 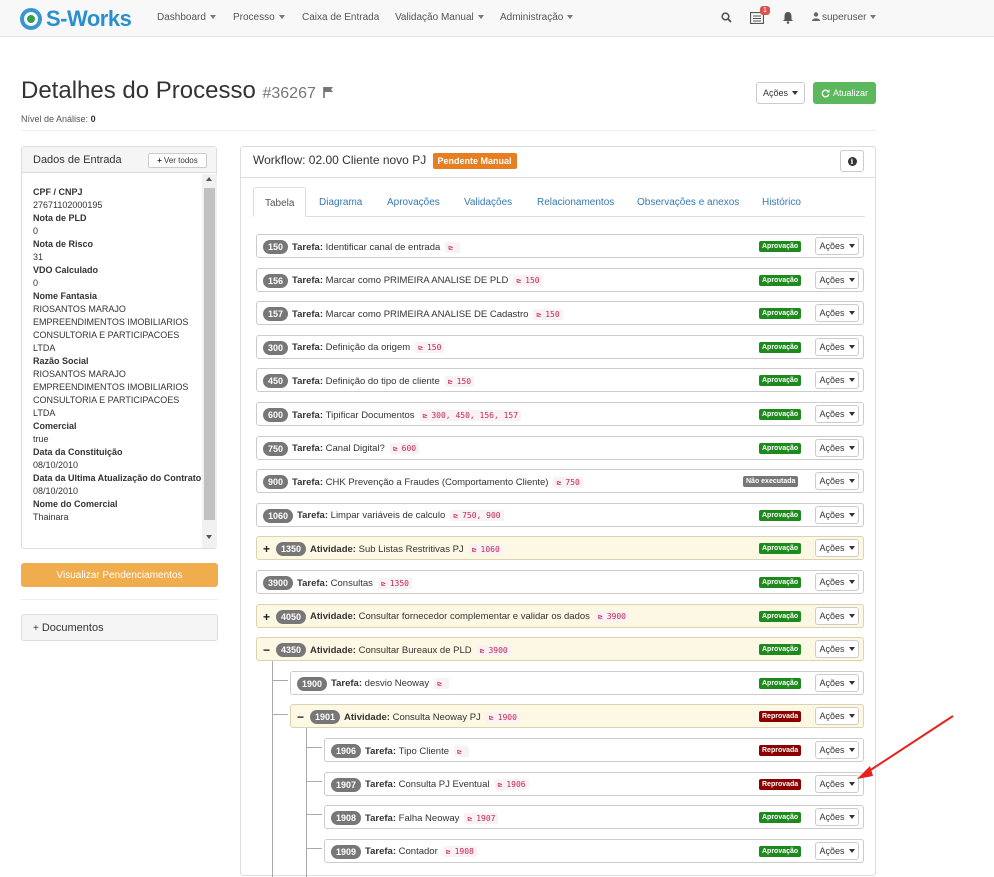 What do you see at coordinates (788, 17) in the screenshot?
I see `bell-icon` at bounding box center [788, 17].